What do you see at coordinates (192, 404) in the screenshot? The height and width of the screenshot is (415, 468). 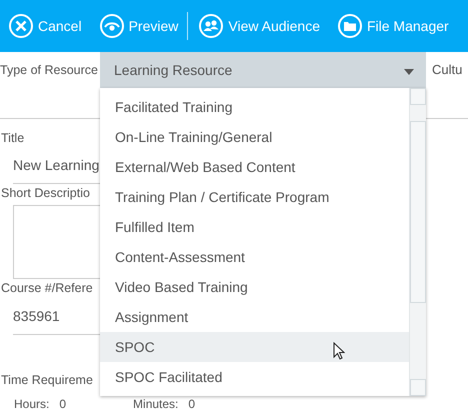 I see `minutes-value: 0` at bounding box center [192, 404].